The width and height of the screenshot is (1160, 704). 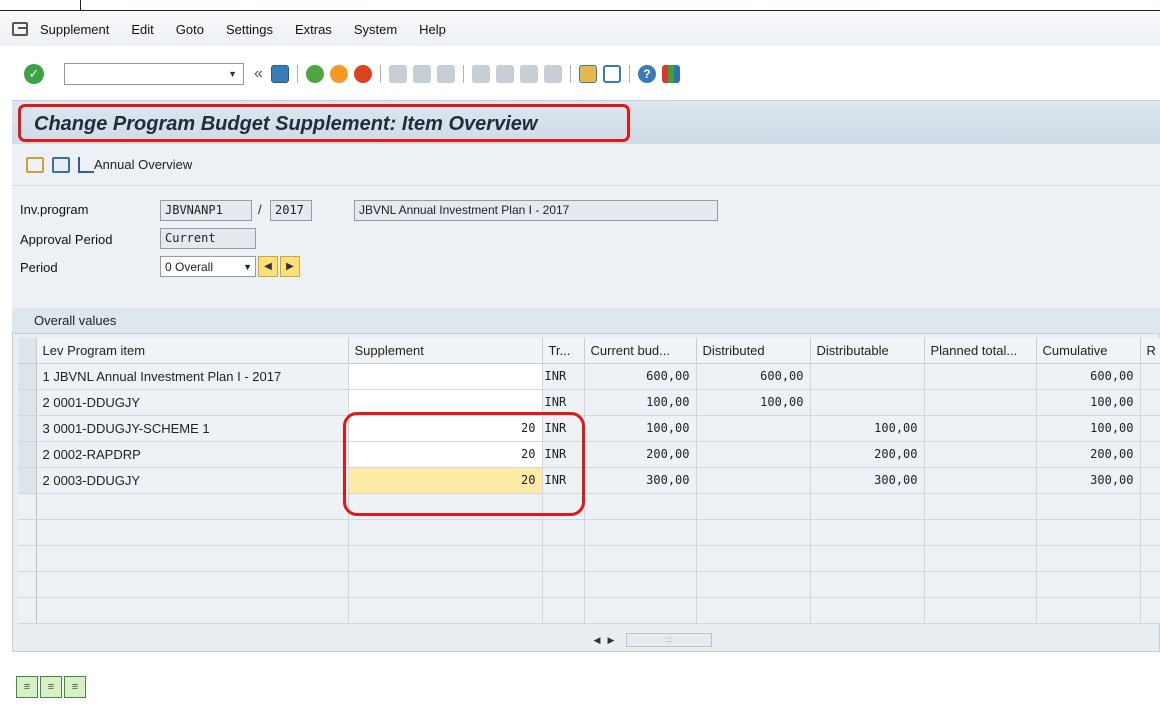 I want to click on approval-period-label: Approval Period, so click(x=66, y=239).